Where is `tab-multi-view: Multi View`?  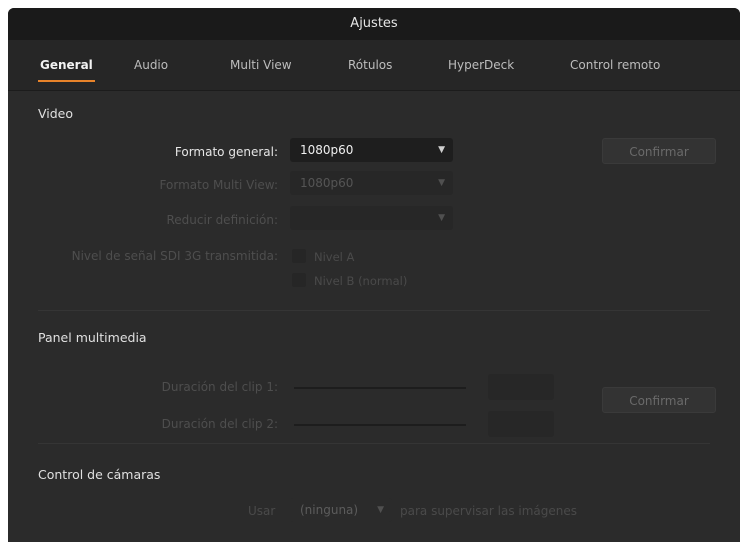
tab-multi-view: Multi View is located at coordinates (261, 65).